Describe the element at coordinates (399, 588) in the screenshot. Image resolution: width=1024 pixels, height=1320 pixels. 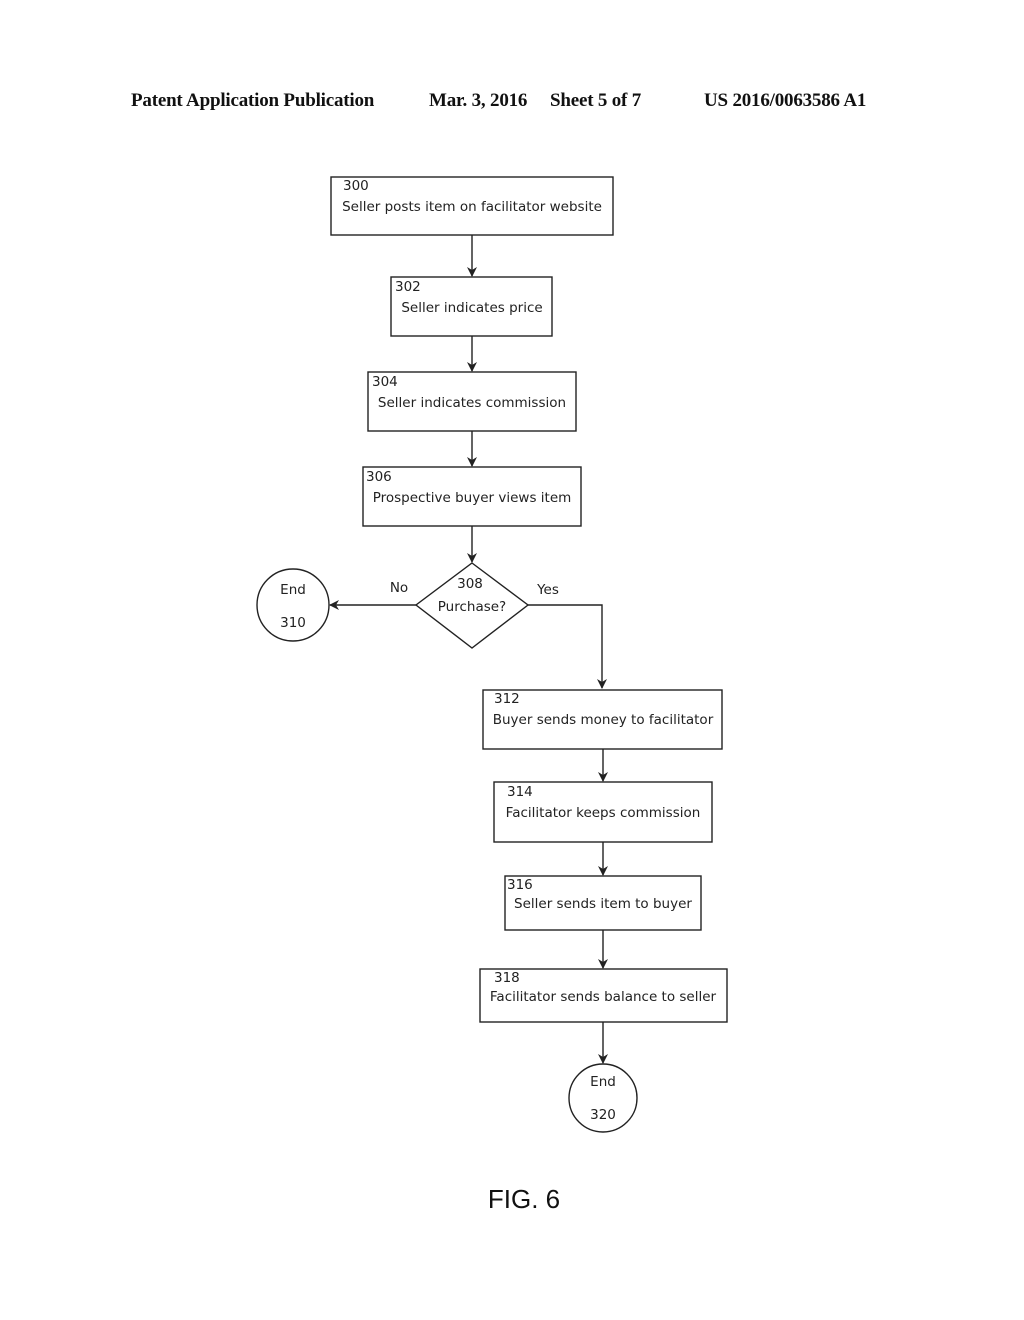
I see `branch-no-label: No` at that location.